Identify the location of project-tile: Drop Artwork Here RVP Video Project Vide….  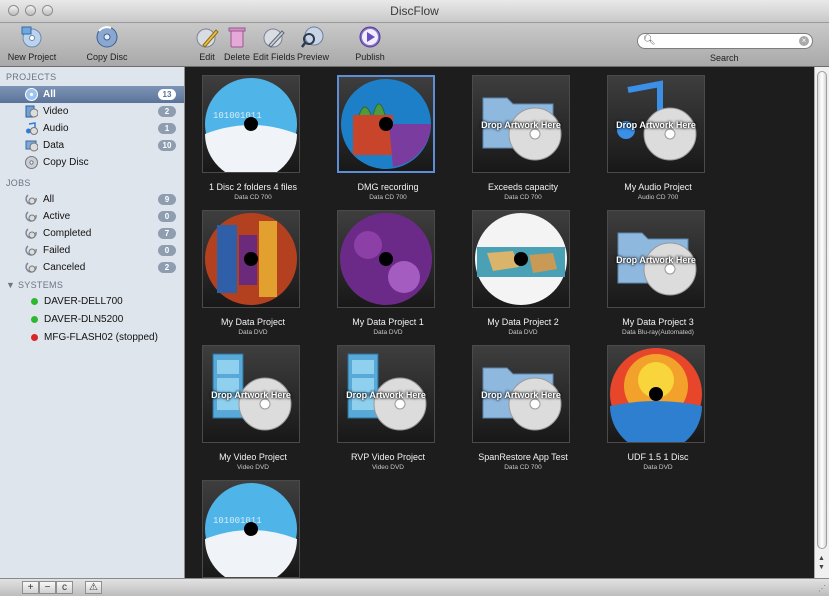
(388, 405).